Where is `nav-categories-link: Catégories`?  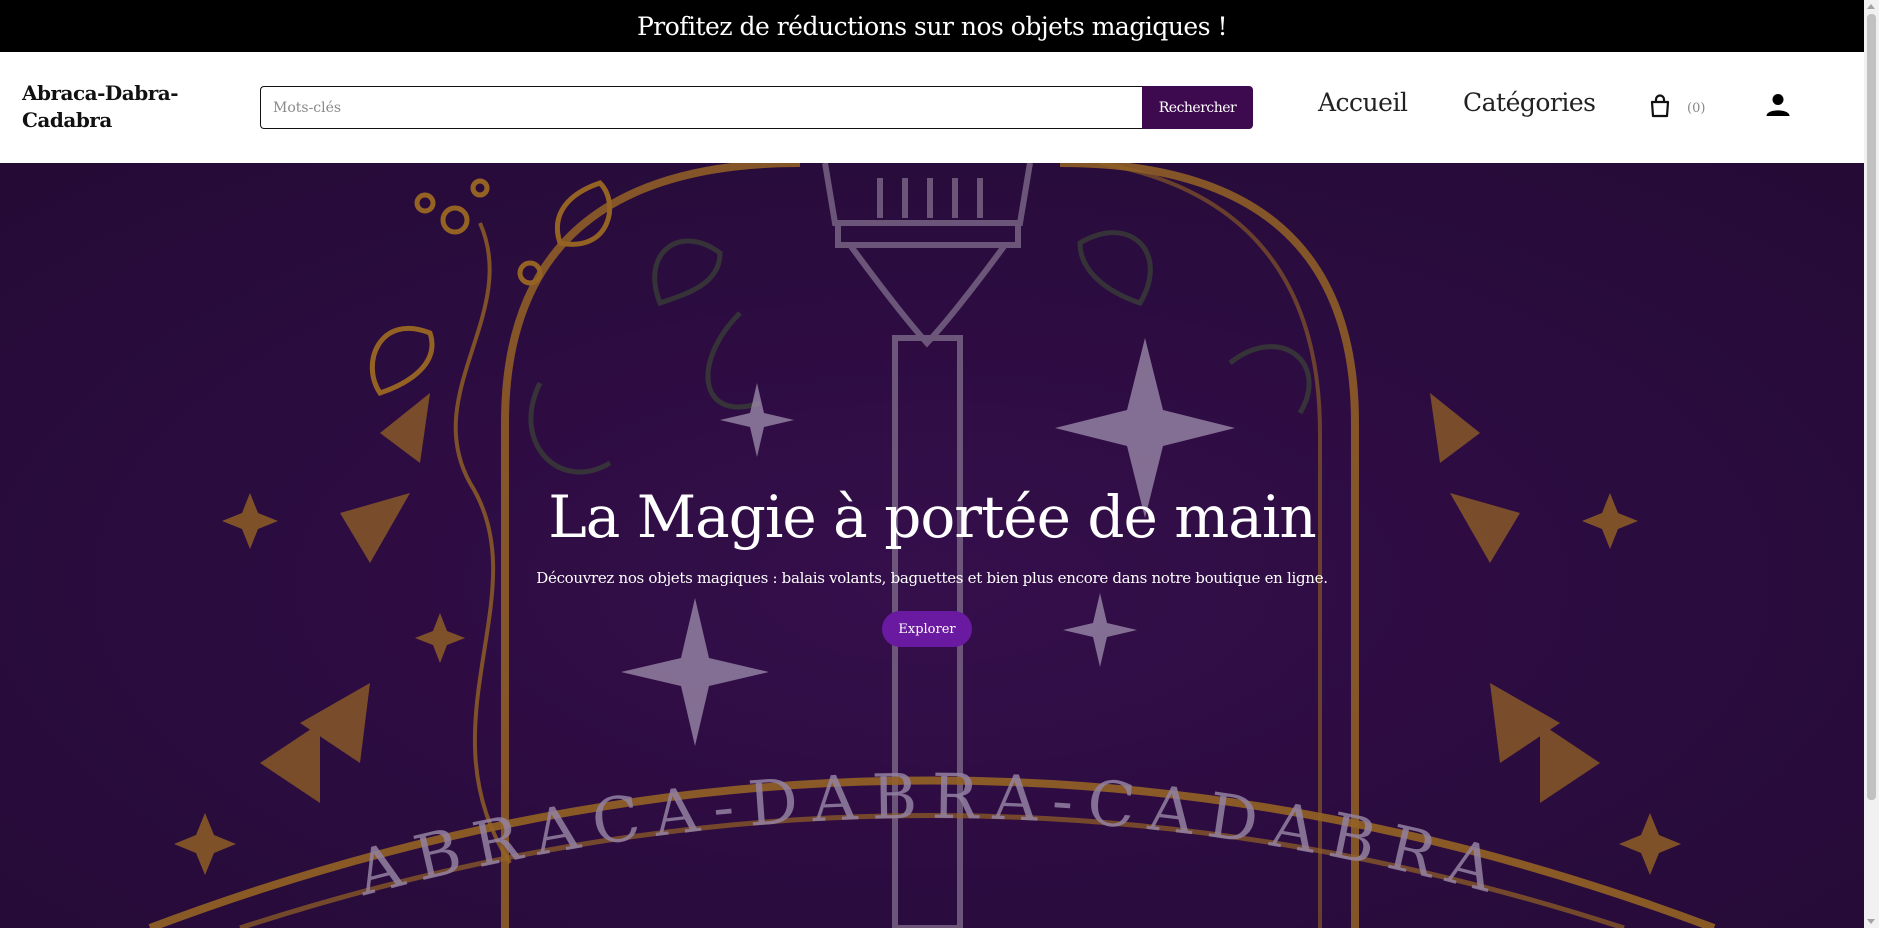
nav-categories-link: Catégories is located at coordinates (1529, 102).